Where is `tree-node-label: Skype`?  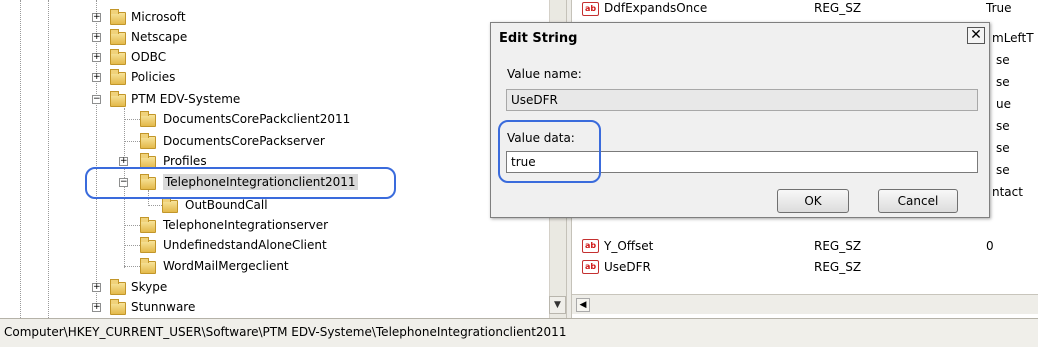
tree-node-label: Skype is located at coordinates (149, 287).